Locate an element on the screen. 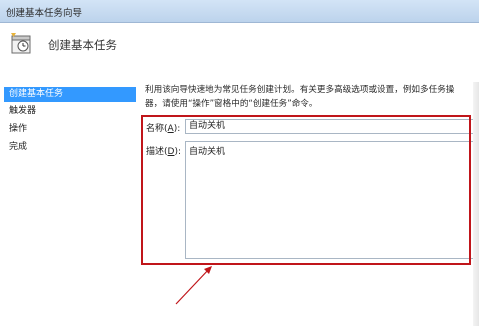 This screenshot has height=326, width=479. annotation-arrow-icon is located at coordinates (193, 285).